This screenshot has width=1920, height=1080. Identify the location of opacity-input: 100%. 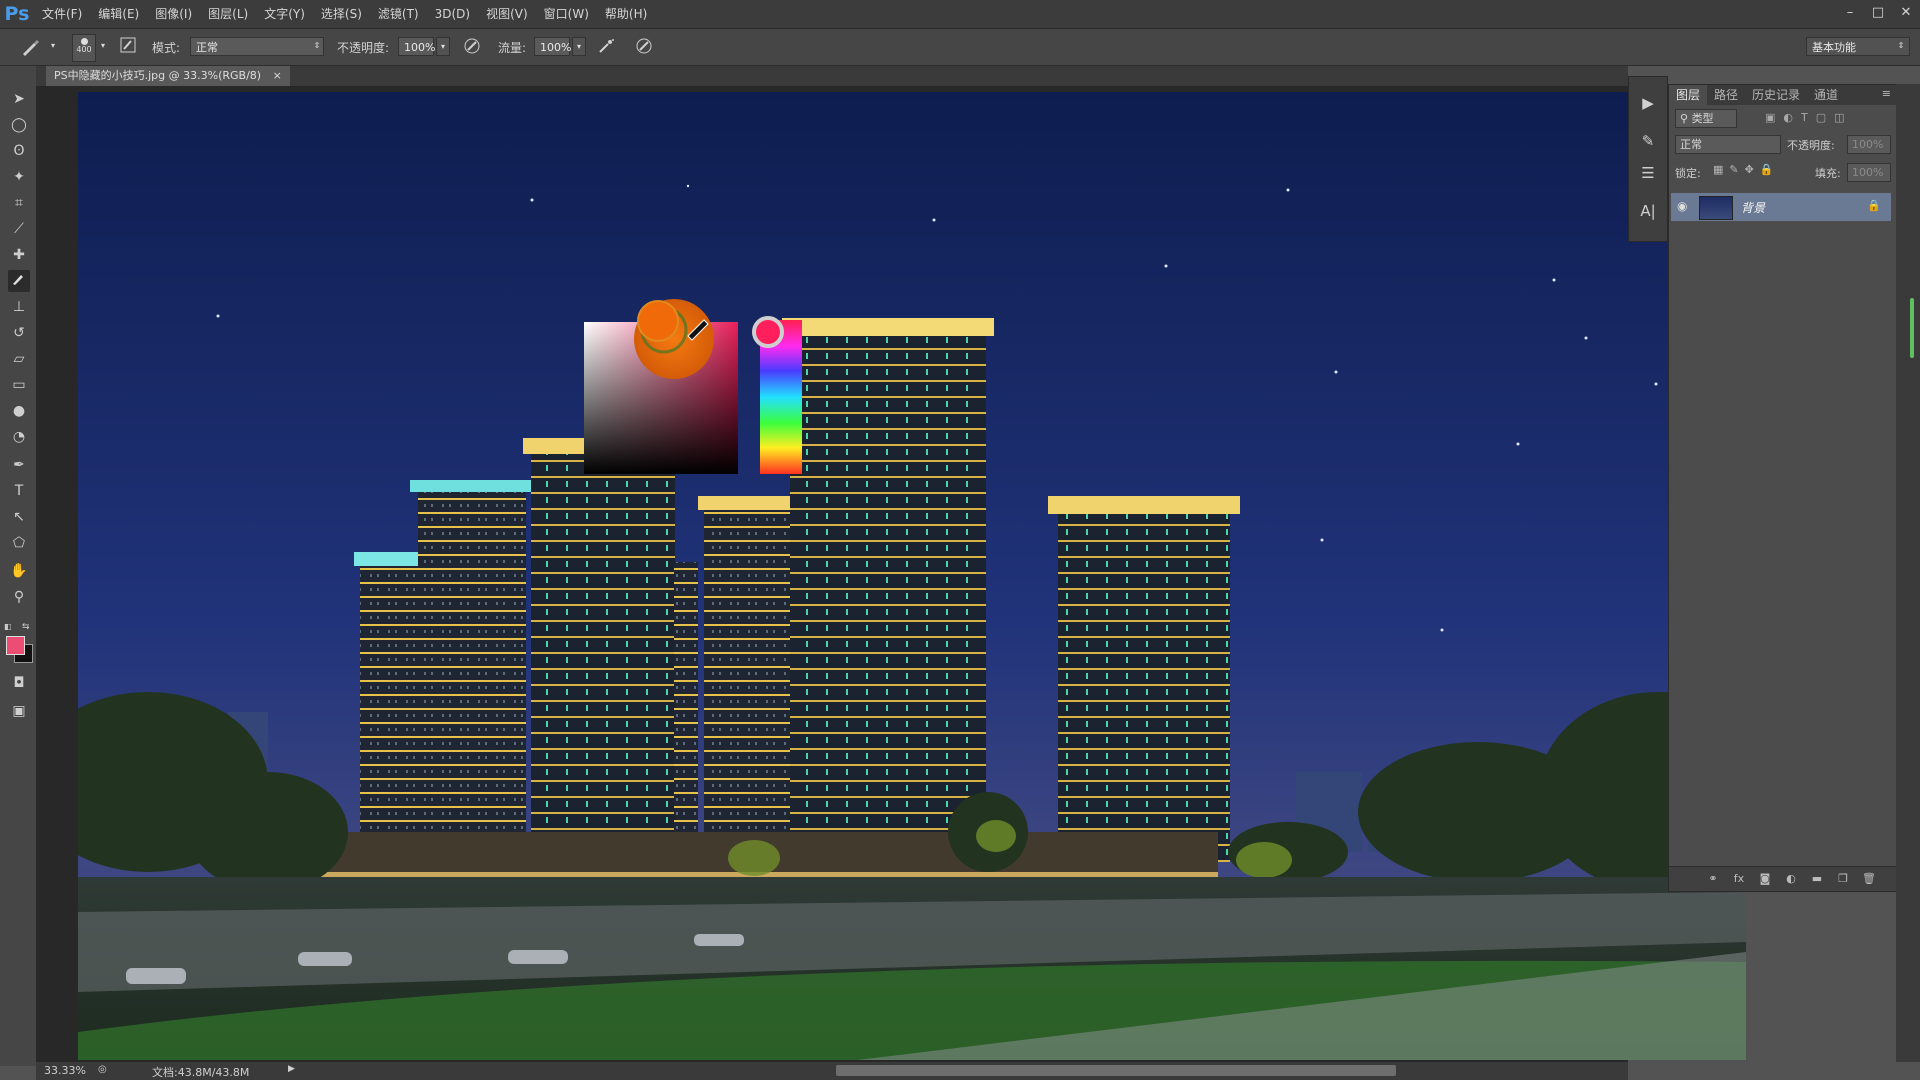
(416, 46).